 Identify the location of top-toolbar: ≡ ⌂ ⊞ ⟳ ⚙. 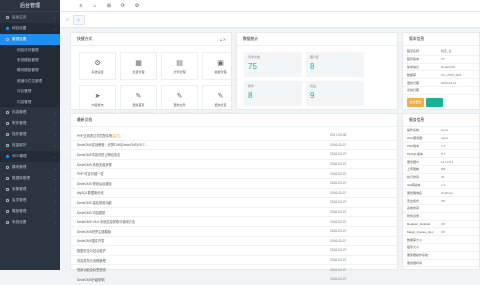
(270, 6).